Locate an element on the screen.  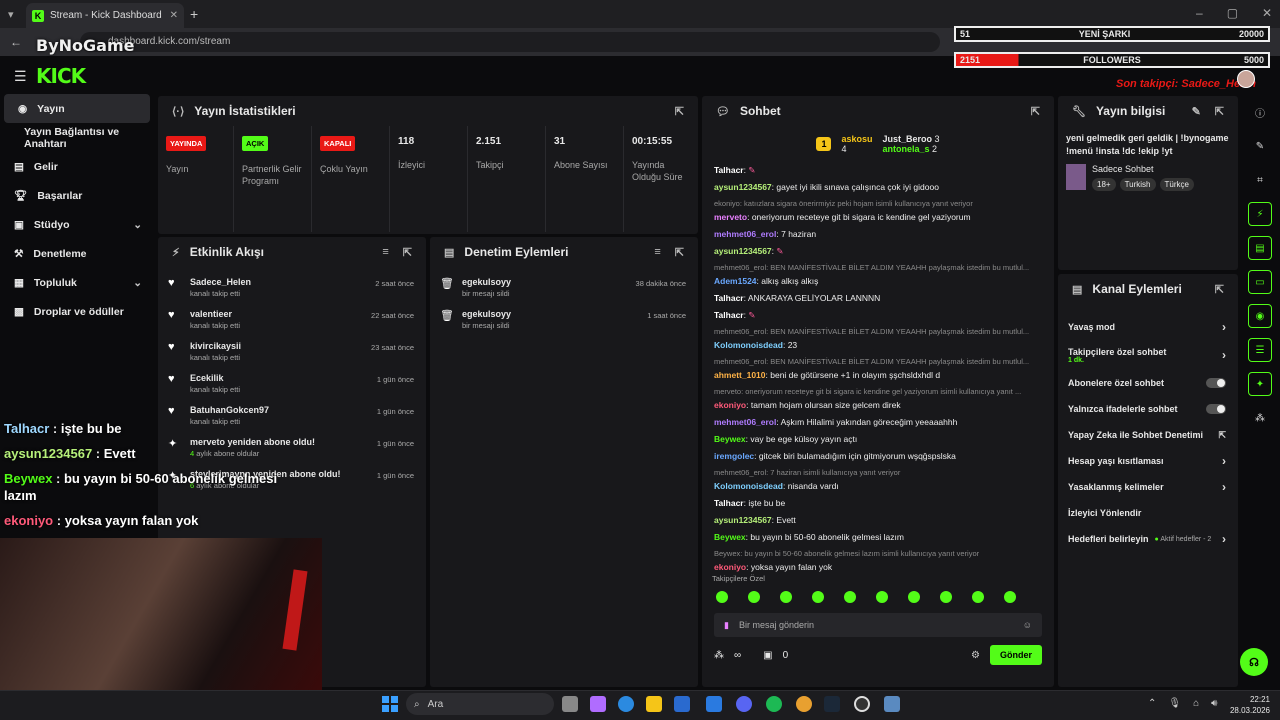
taskbar-search: ⌕ Ara is located at coordinates (480, 704).